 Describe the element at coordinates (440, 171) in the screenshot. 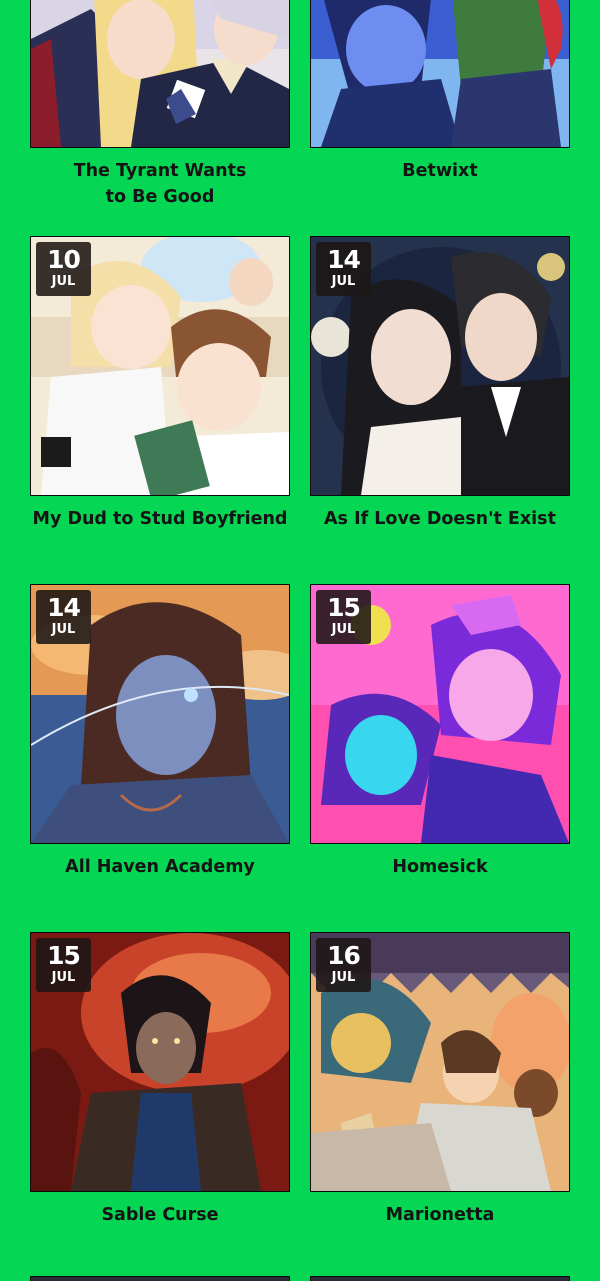

I see `series-title: Betwixt` at that location.